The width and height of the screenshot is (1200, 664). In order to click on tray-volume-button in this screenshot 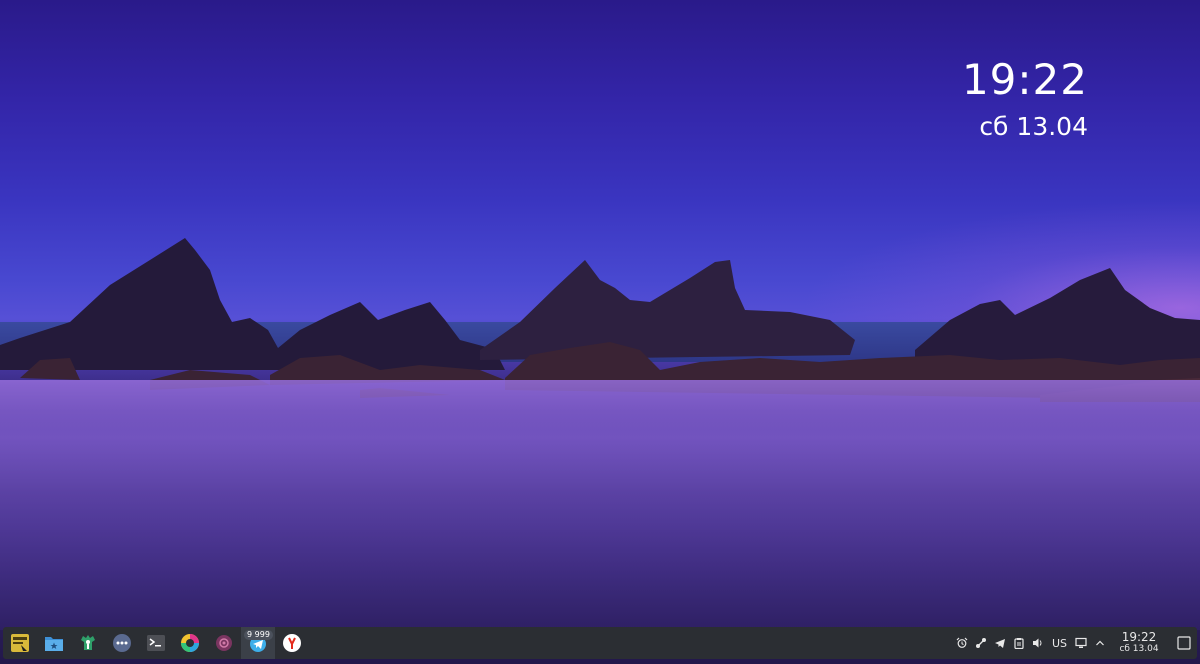, I will do `click(1038, 643)`.